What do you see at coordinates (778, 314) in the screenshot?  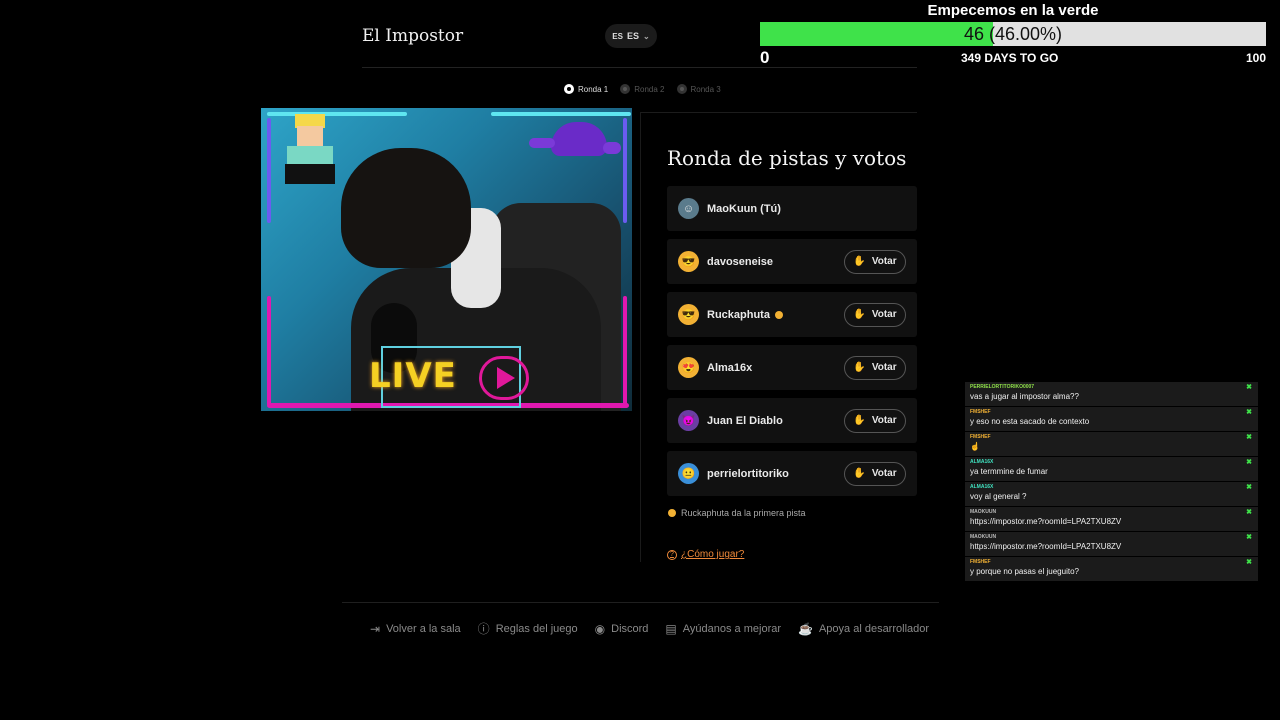 I see `first-clue-badge-icon` at bounding box center [778, 314].